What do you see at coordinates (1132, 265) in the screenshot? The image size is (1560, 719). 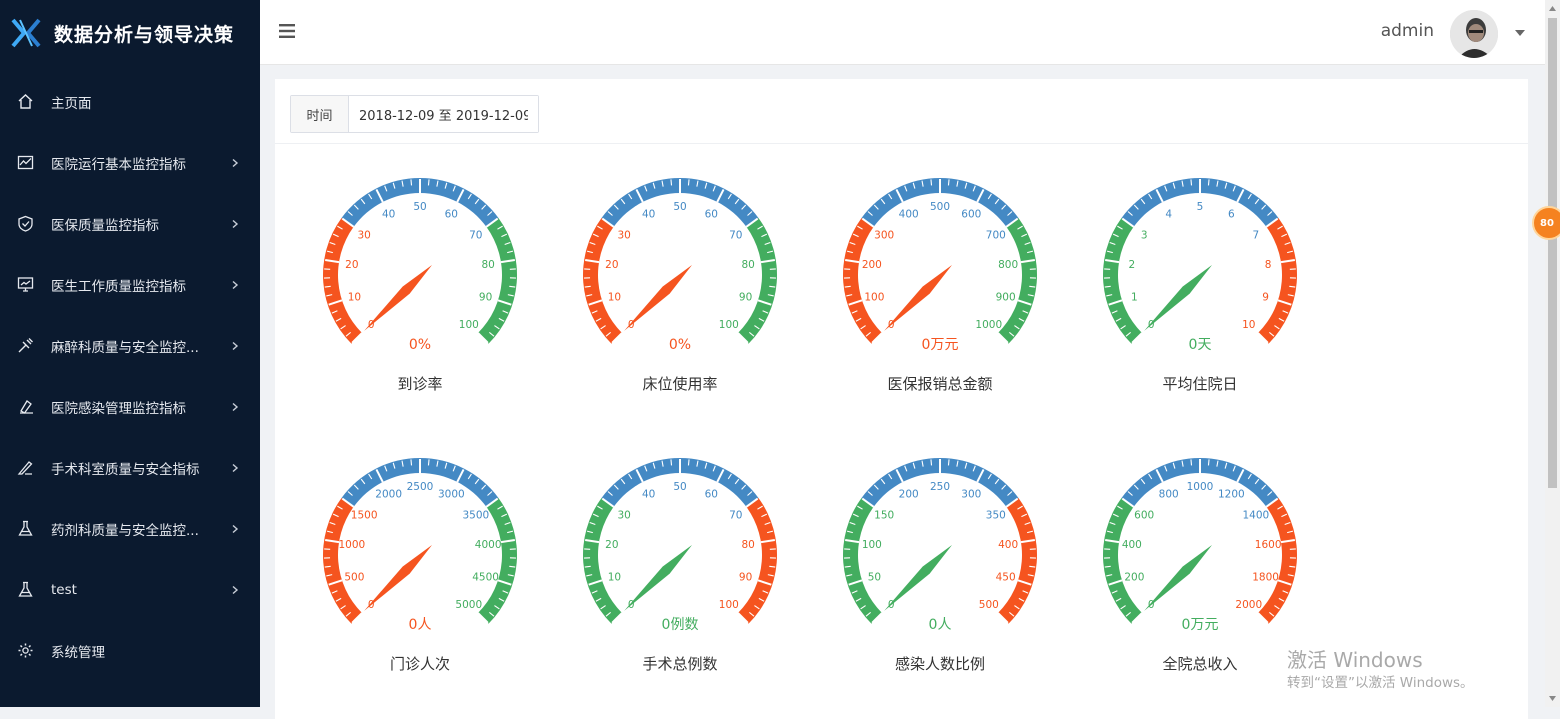 I see `gauge-tick-label: 2` at bounding box center [1132, 265].